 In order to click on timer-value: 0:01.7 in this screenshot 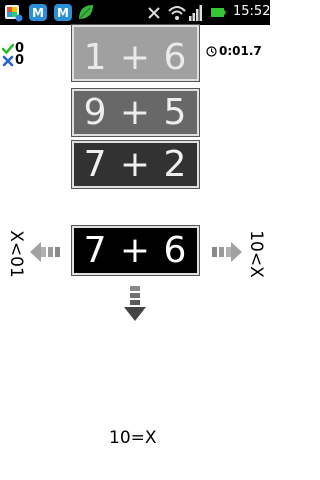, I will do `click(240, 51)`.